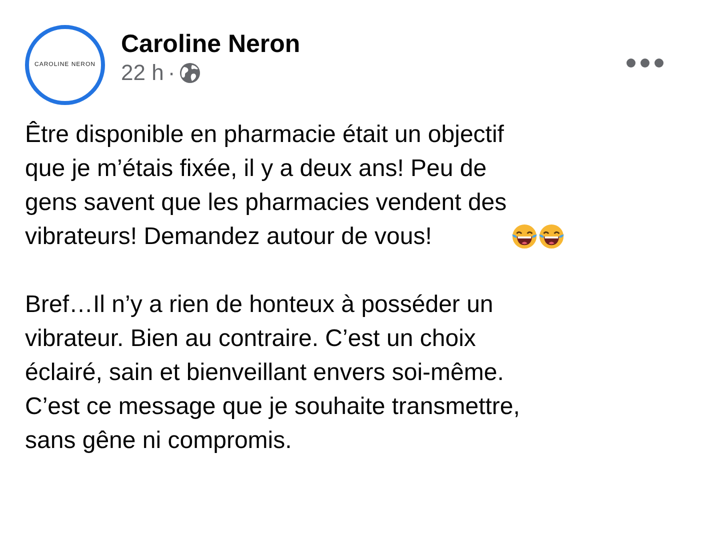 The image size is (706, 546). Describe the element at coordinates (210, 44) in the screenshot. I see `author-name: Caroline Neron` at that location.